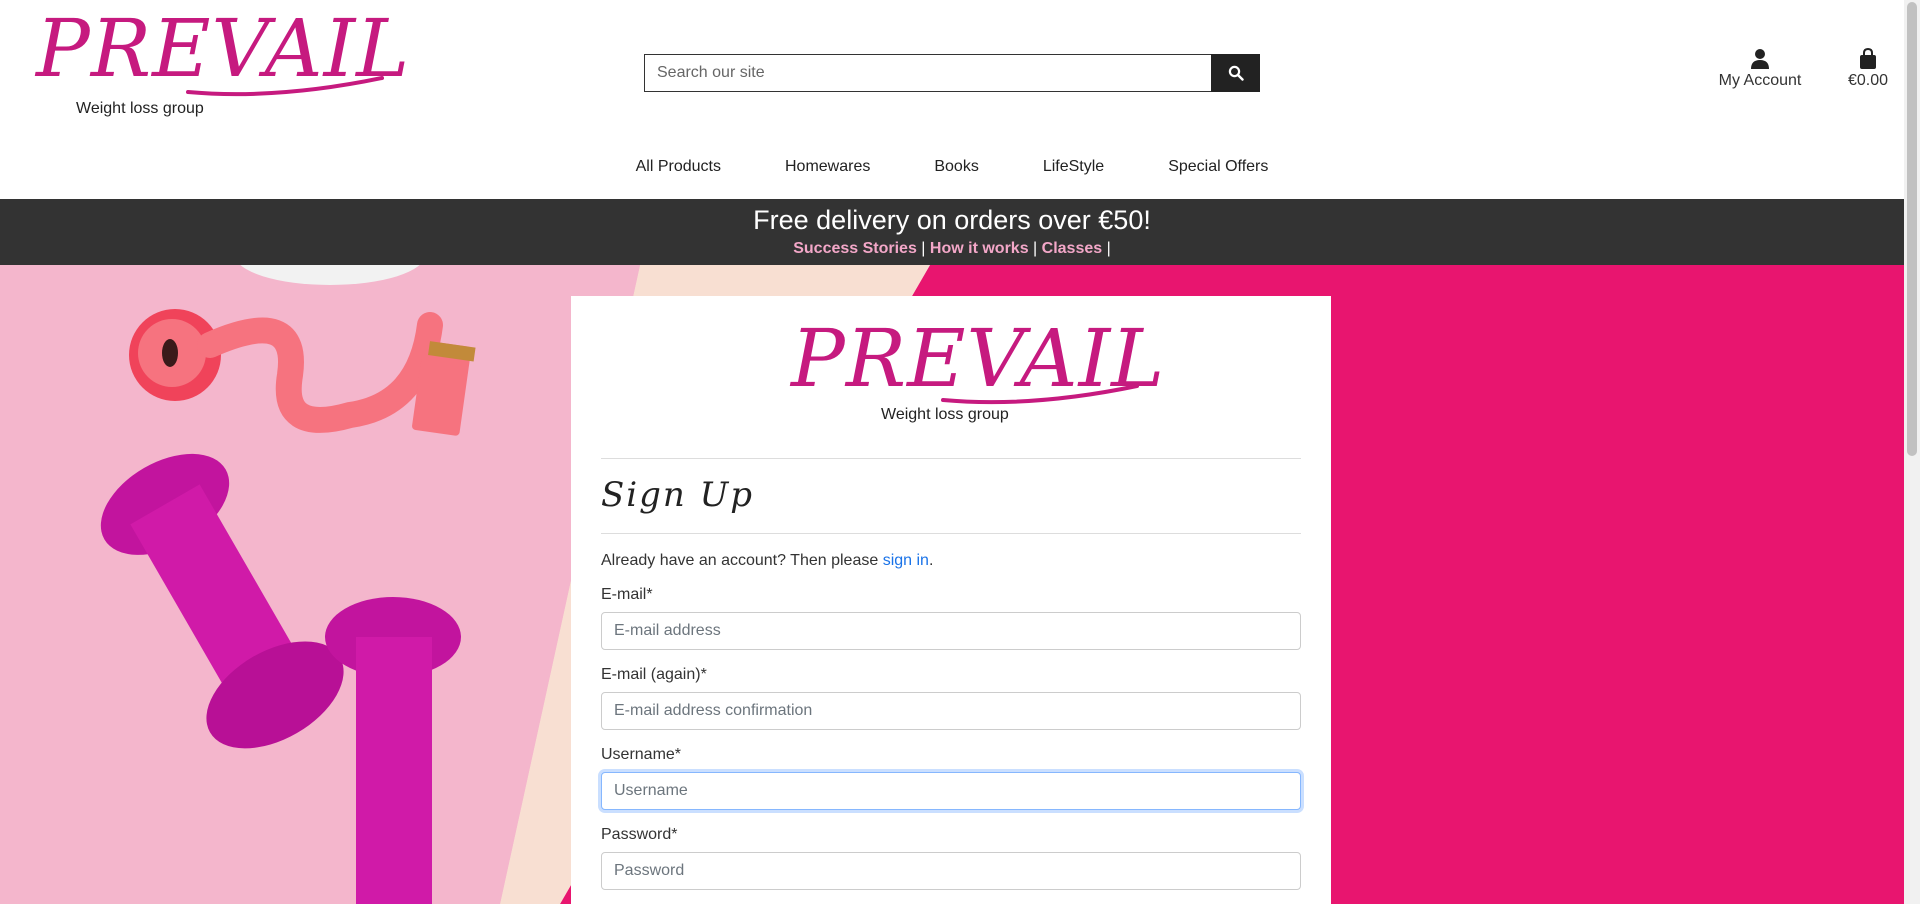 This screenshot has height=904, width=1920. What do you see at coordinates (1868, 58) in the screenshot?
I see `shopping-bag-icon` at bounding box center [1868, 58].